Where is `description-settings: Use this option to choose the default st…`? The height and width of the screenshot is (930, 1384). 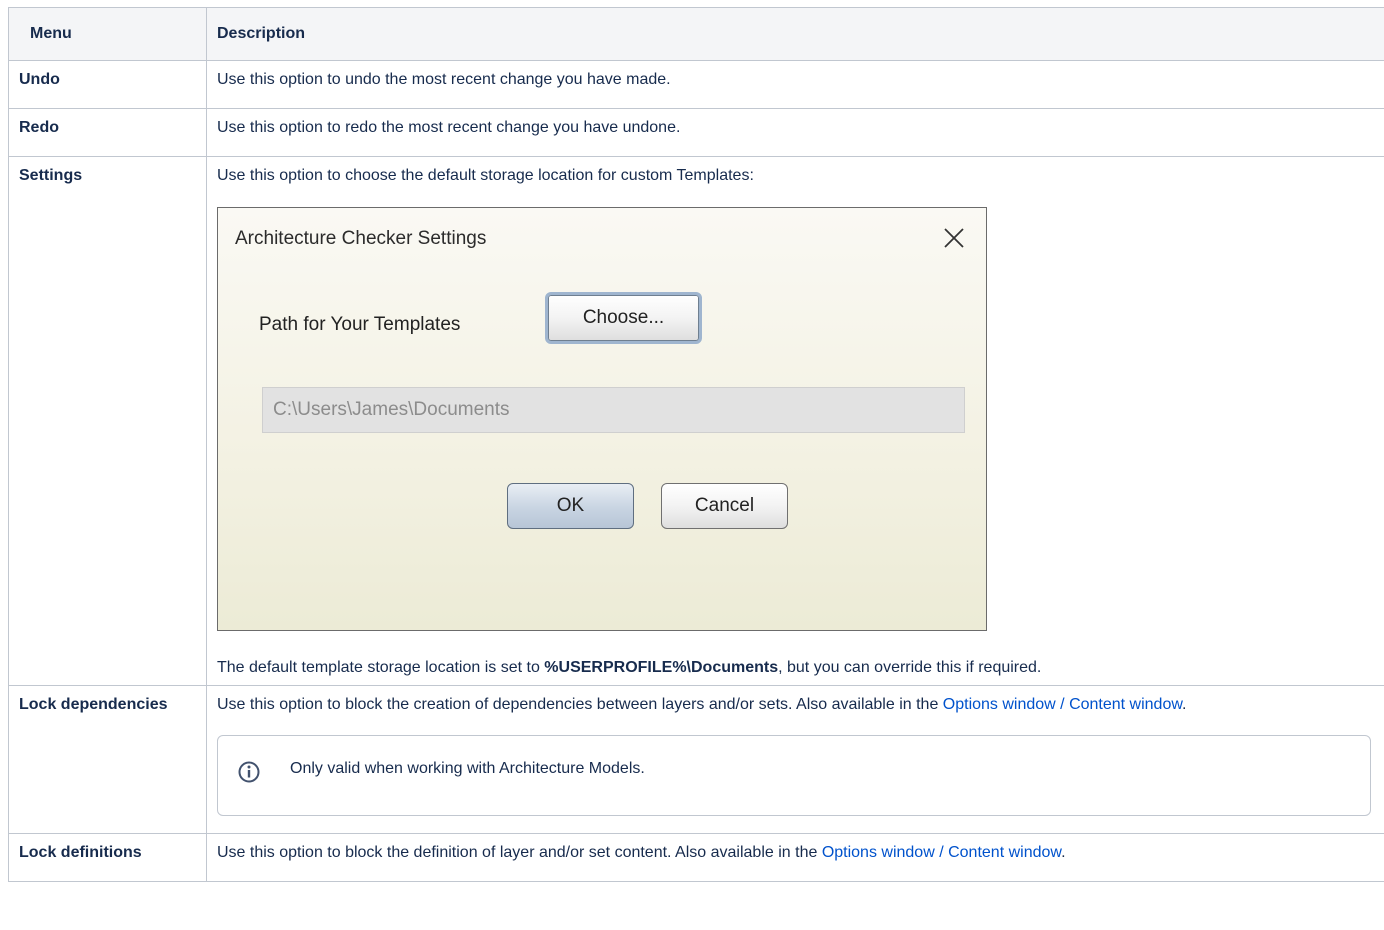
description-settings: Use this option to choose the default st… is located at coordinates (485, 175).